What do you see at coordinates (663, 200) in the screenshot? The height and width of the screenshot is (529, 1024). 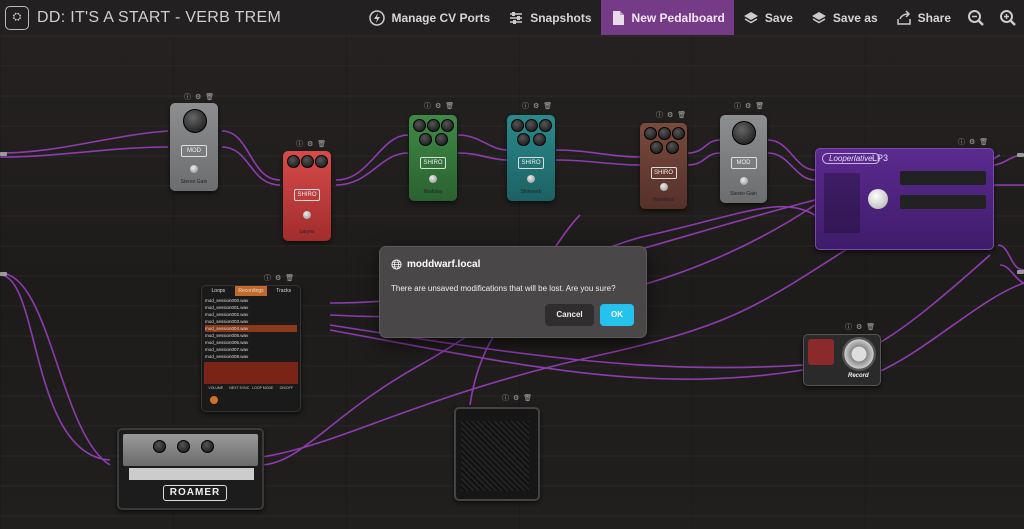 I see `pedal-name: Harmless` at bounding box center [663, 200].